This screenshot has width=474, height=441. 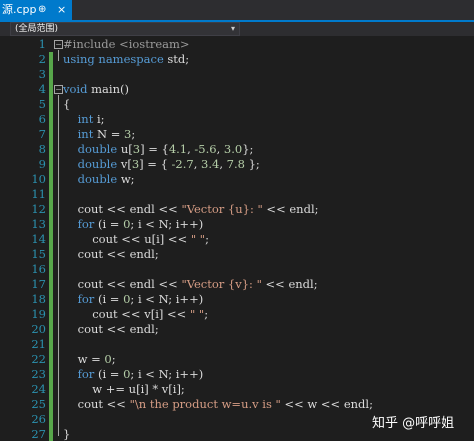 I want to click on code-token: std;, so click(x=176, y=59).